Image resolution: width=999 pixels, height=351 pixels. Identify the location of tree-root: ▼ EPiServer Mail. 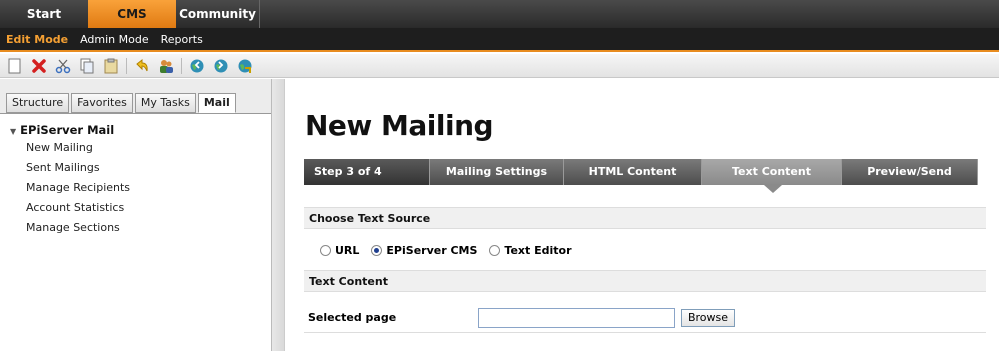
(62, 130).